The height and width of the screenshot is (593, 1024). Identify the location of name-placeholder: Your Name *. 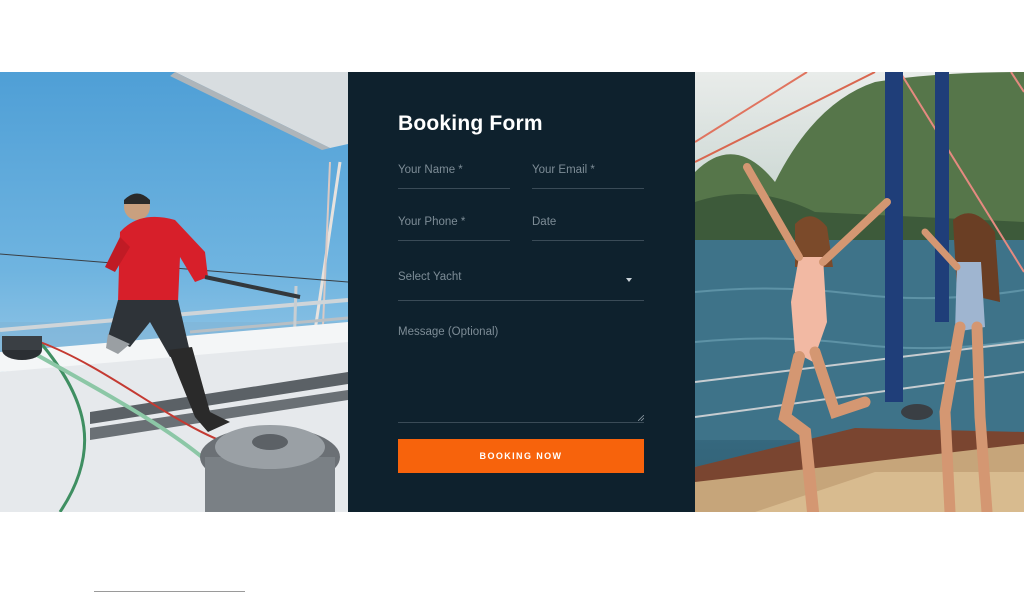
(430, 170).